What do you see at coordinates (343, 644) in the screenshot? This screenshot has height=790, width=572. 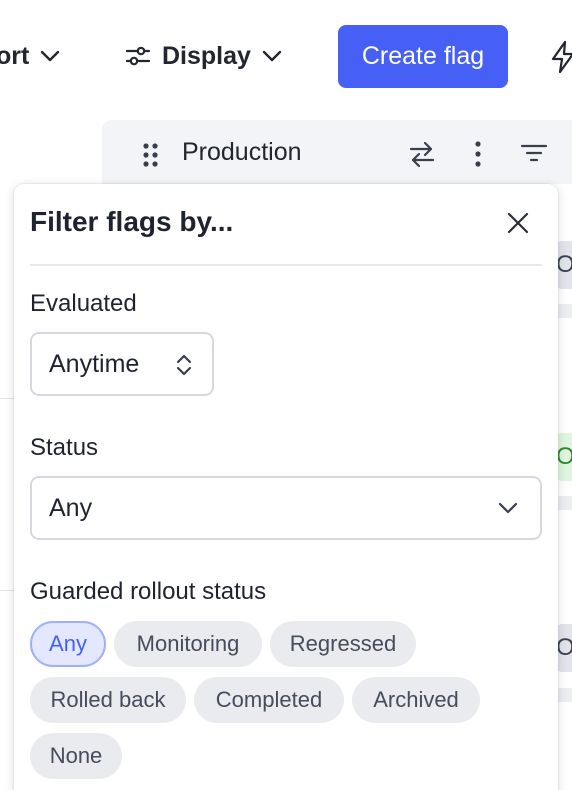 I see `chip-regressed: Regressed` at bounding box center [343, 644].